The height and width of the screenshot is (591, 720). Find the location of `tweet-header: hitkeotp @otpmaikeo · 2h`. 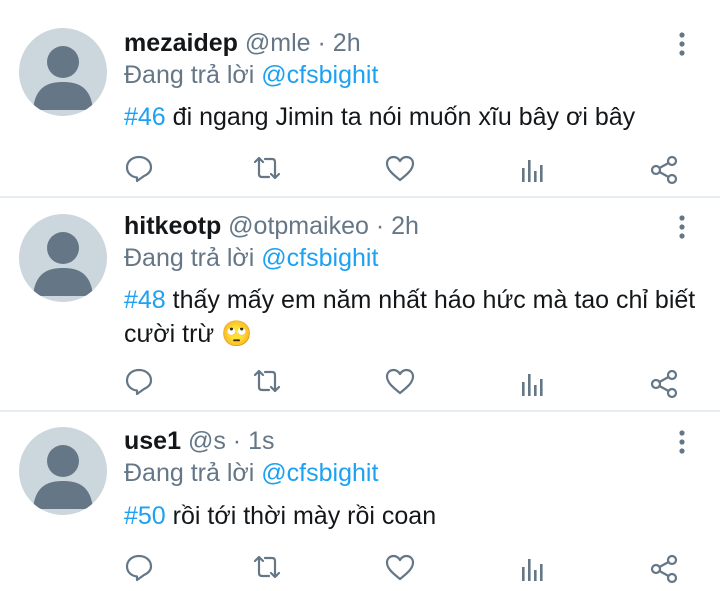

tweet-header: hitkeotp @otpmaikeo · 2h is located at coordinates (271, 226).